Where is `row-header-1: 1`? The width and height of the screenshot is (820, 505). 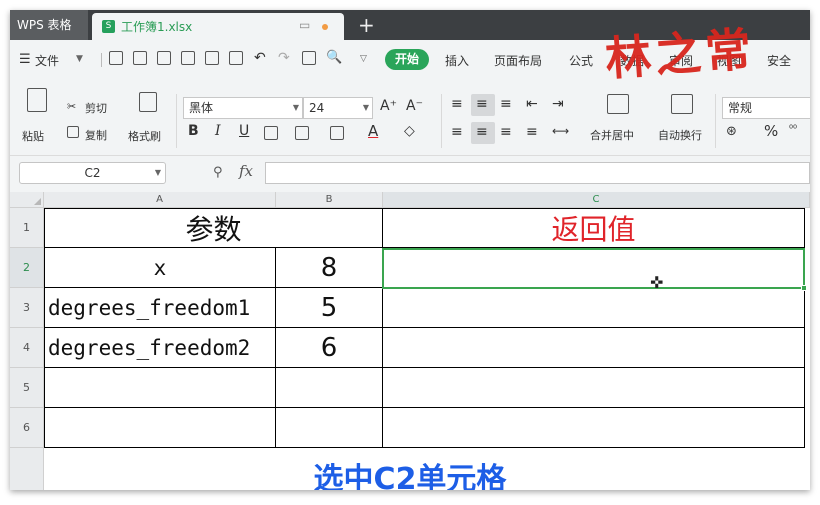 row-header-1: 1 is located at coordinates (27, 228).